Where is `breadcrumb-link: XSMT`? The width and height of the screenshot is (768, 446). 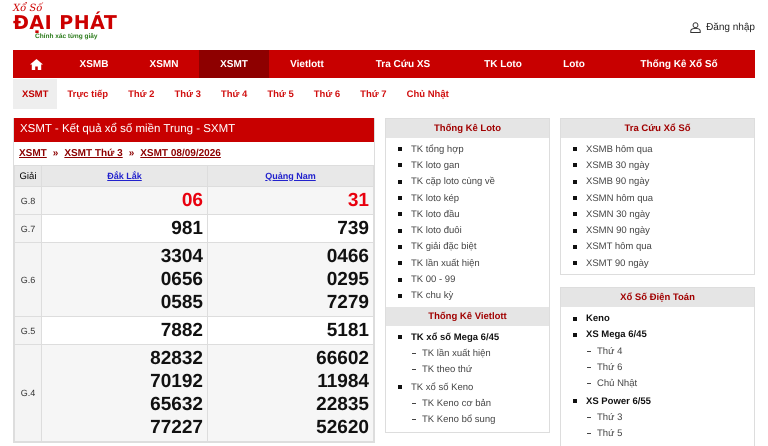
breadcrumb-link: XSMT is located at coordinates (33, 153).